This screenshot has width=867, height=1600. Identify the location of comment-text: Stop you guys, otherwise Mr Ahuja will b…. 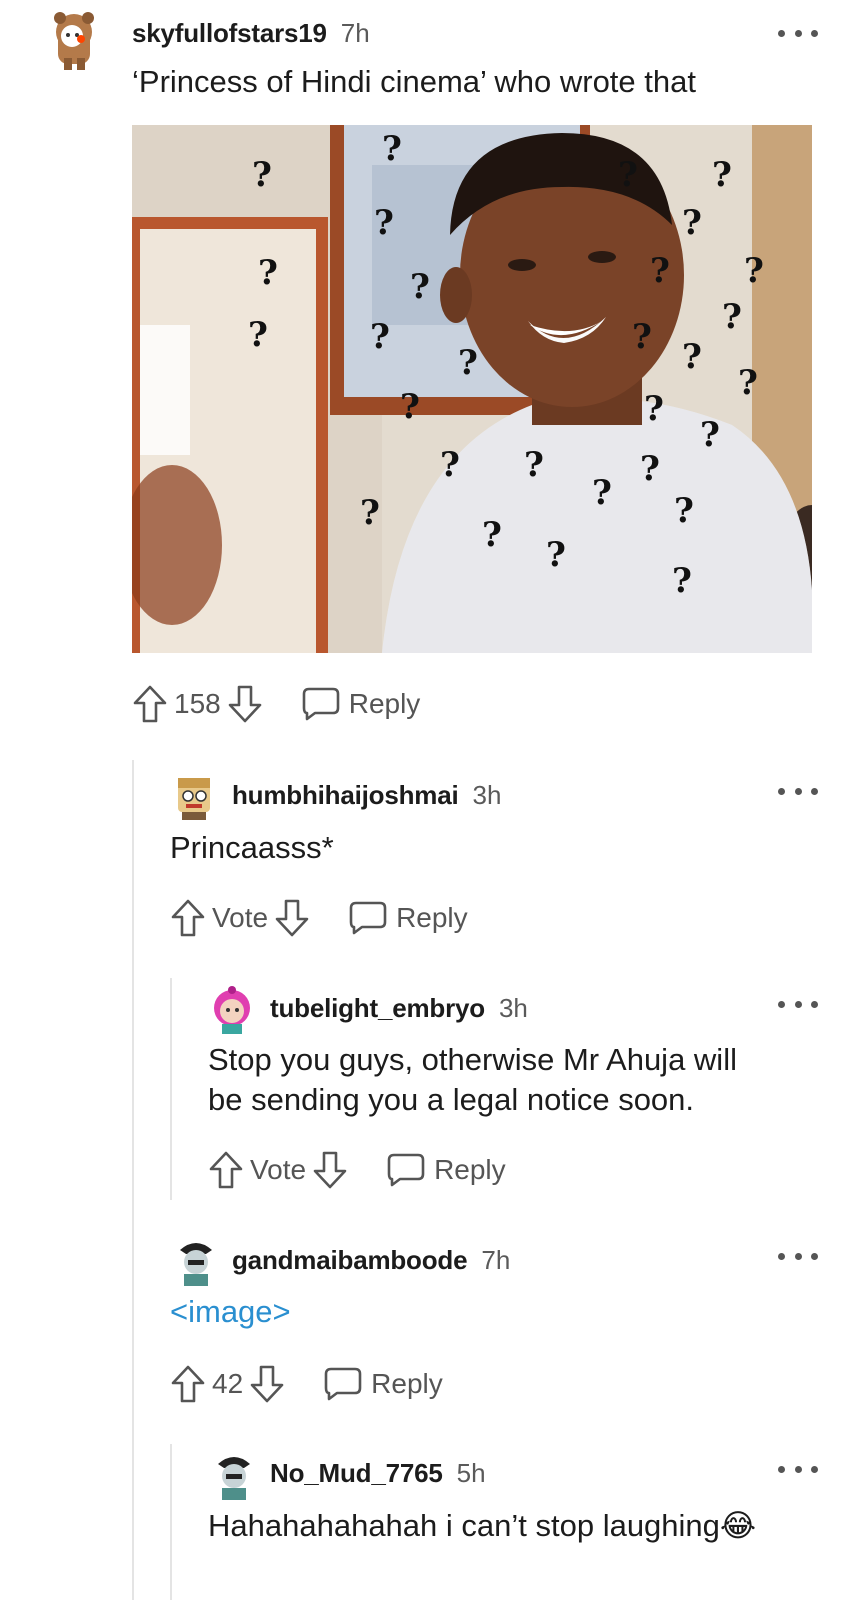
(472, 1080).